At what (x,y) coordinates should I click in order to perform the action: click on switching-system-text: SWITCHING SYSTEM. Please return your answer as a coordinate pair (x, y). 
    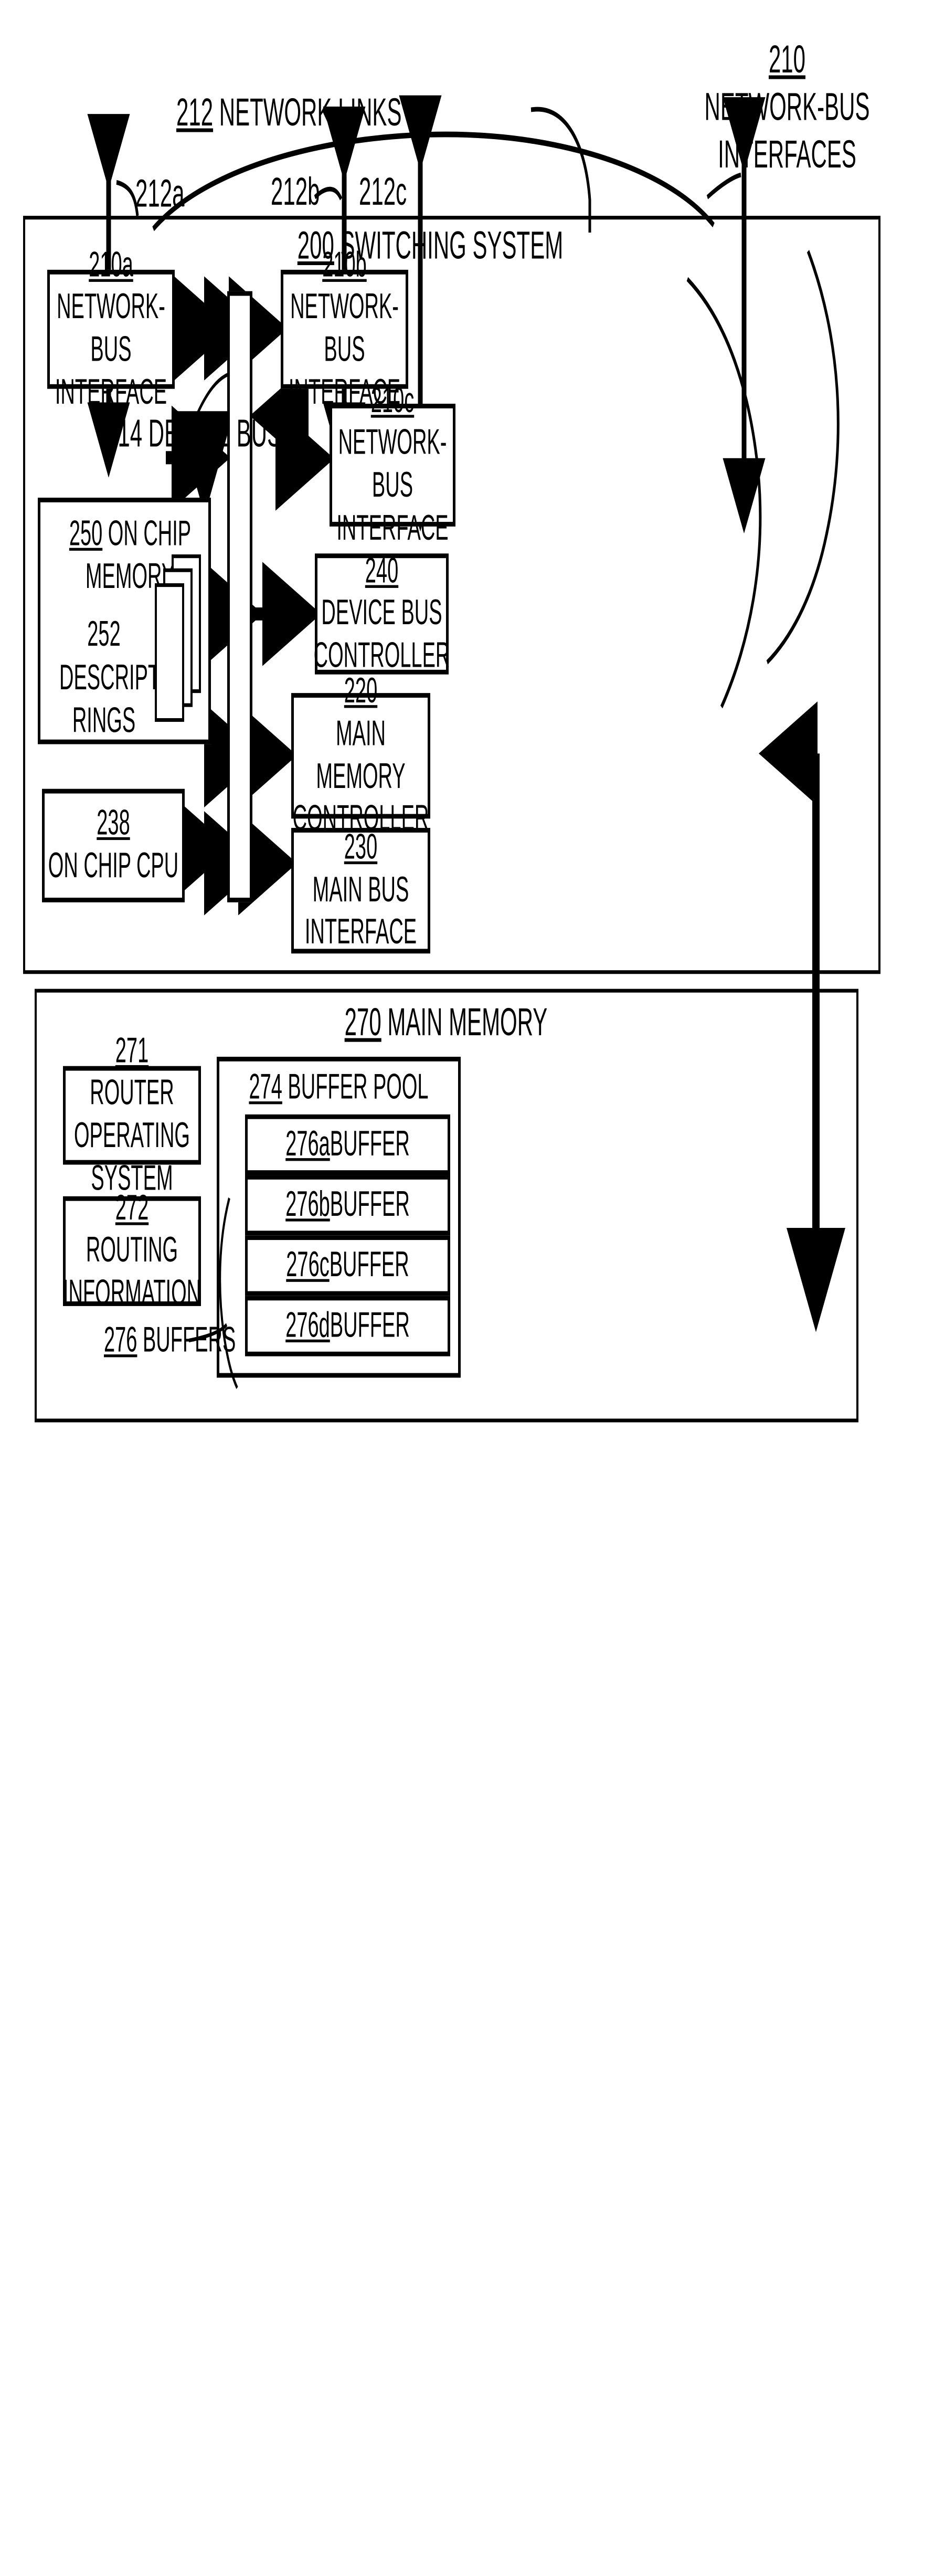
    Looking at the image, I should click on (449, 245).